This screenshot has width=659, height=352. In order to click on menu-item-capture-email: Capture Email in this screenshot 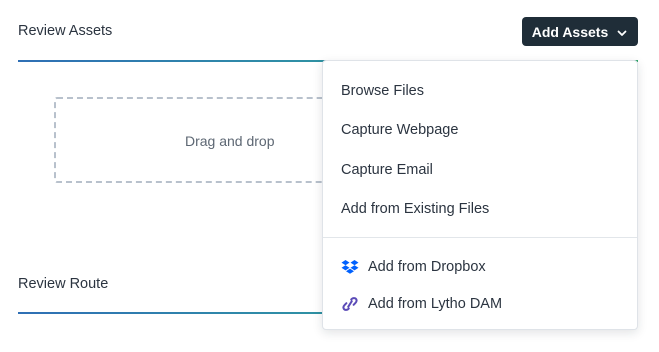, I will do `click(387, 170)`.